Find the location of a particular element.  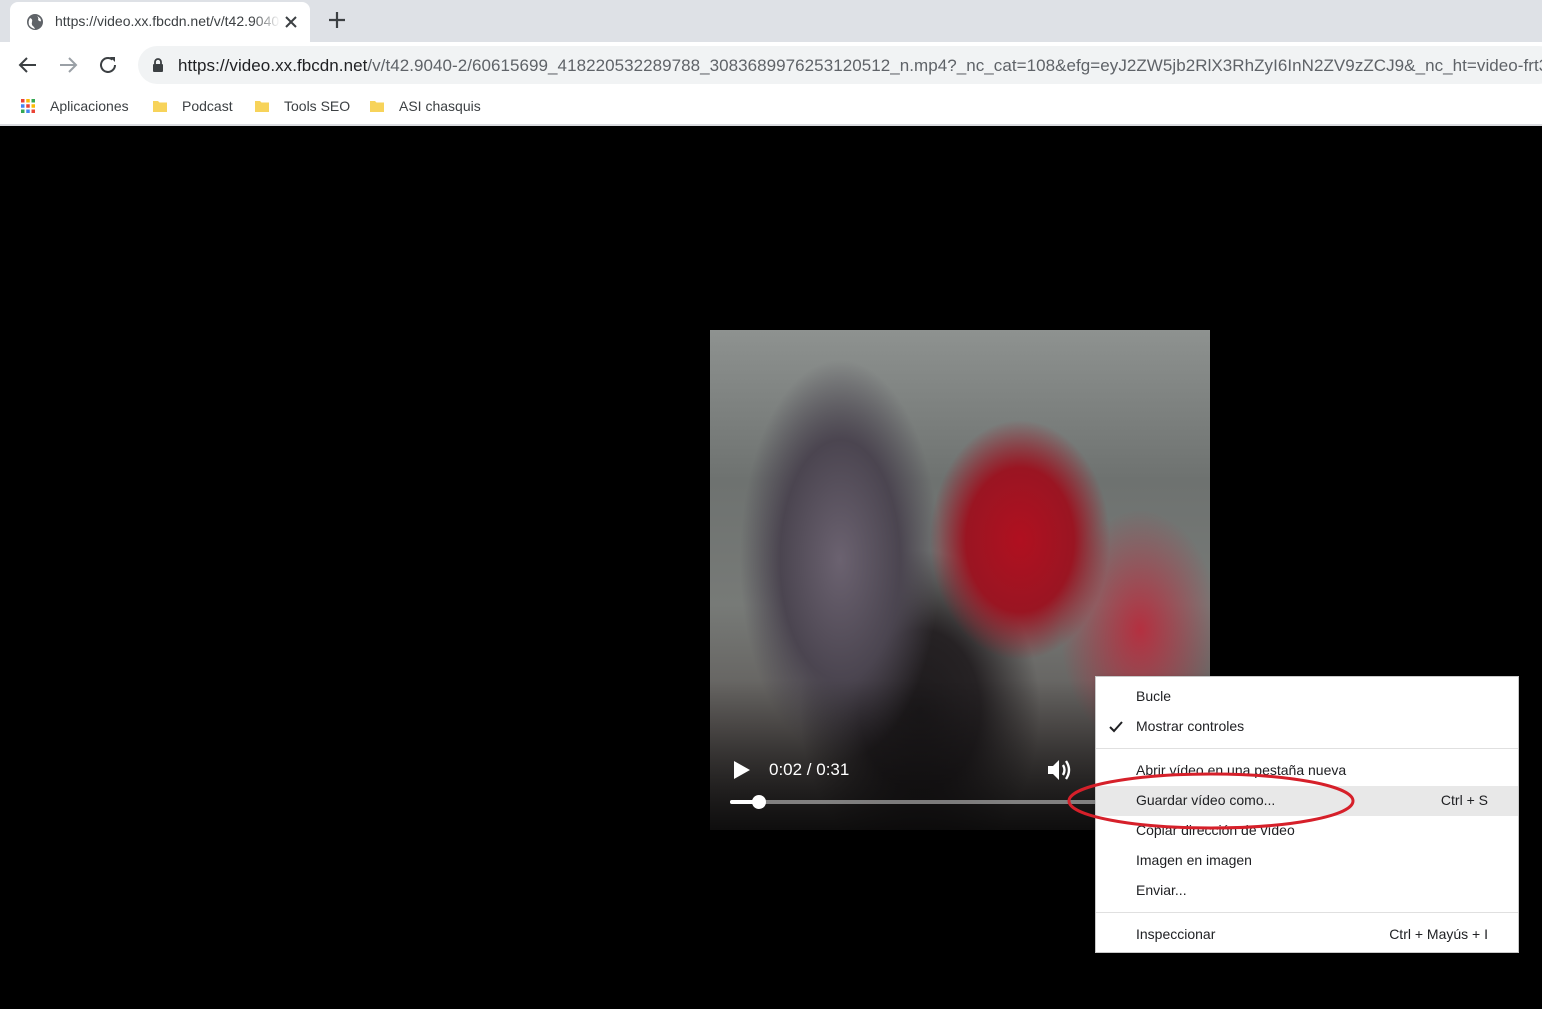

menu-item-label: Bucle is located at coordinates (1154, 696).